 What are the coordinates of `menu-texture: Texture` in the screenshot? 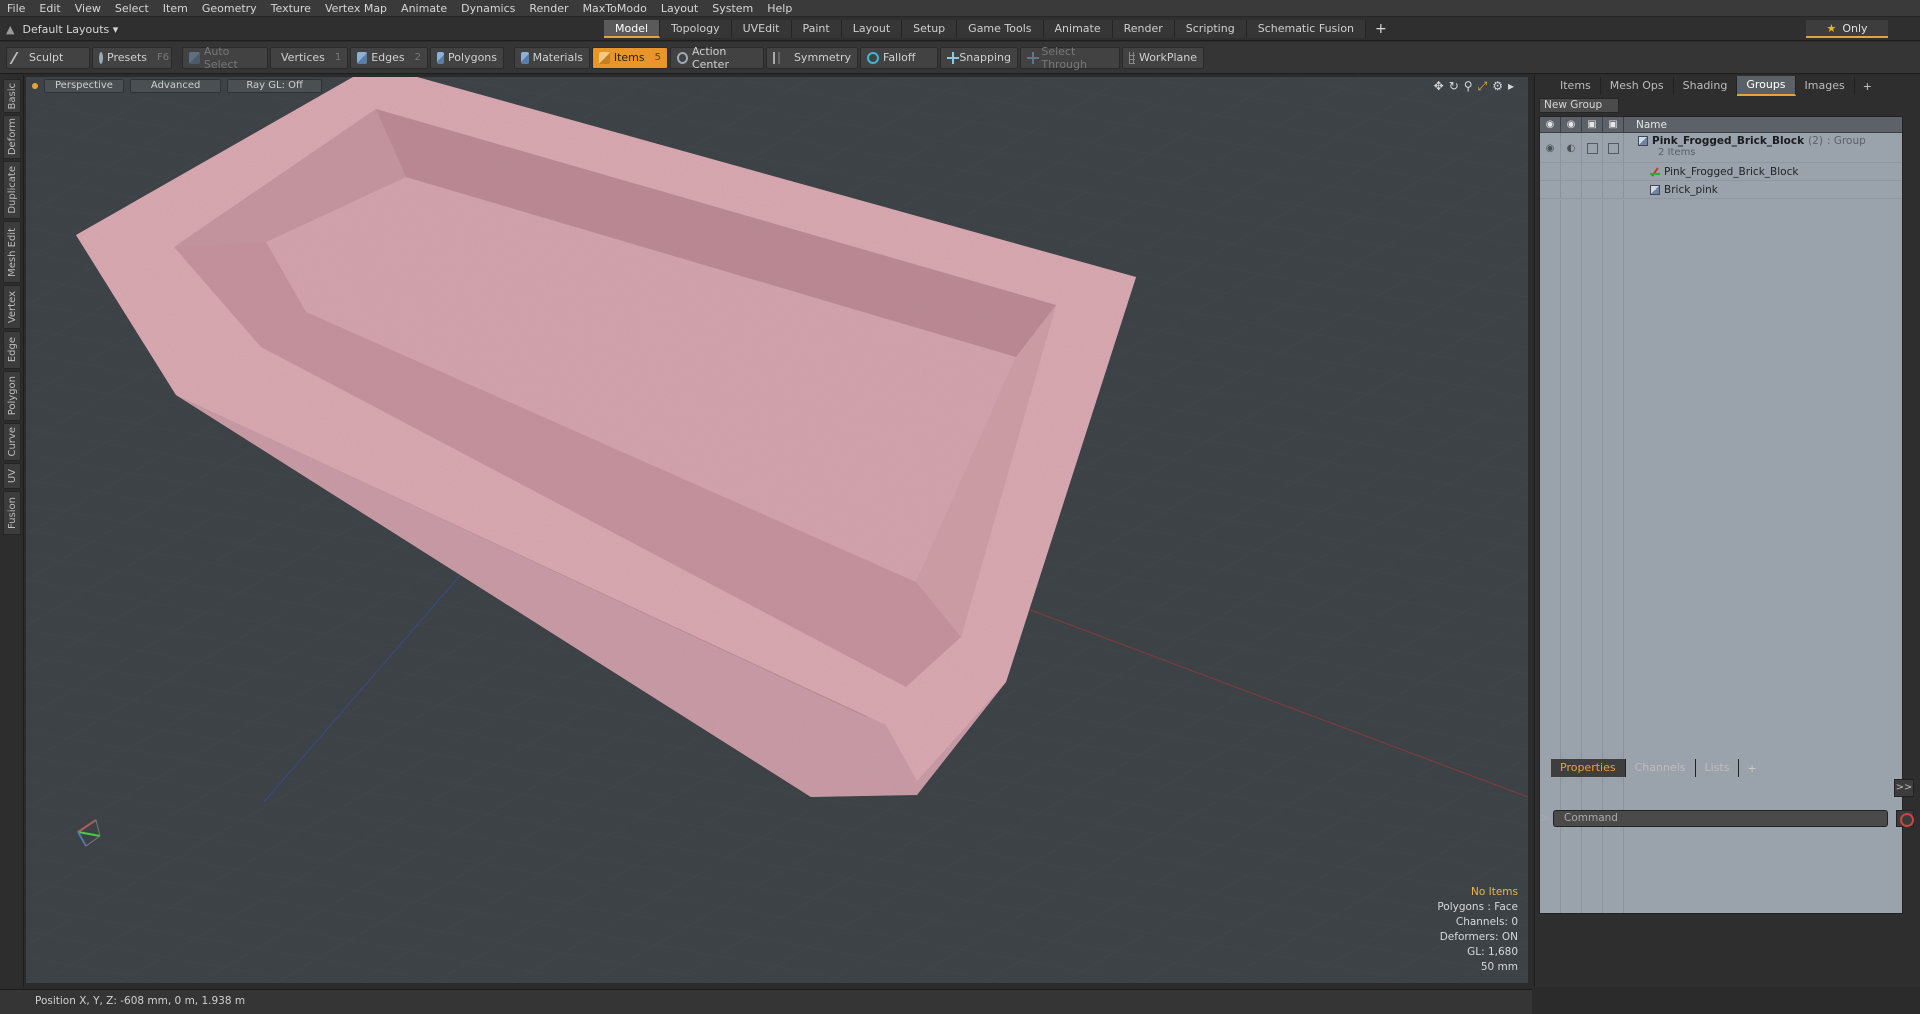 It's located at (291, 8).